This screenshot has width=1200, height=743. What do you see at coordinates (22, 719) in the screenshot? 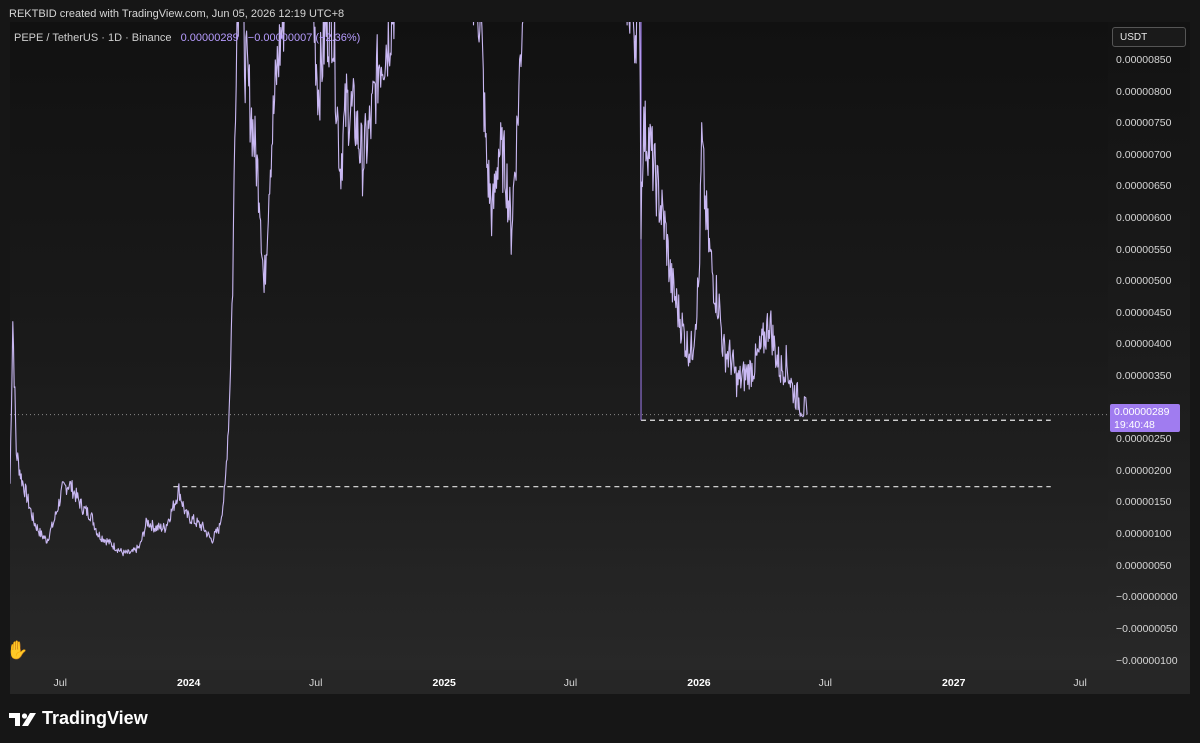
I see `tradingview-logo-icon` at bounding box center [22, 719].